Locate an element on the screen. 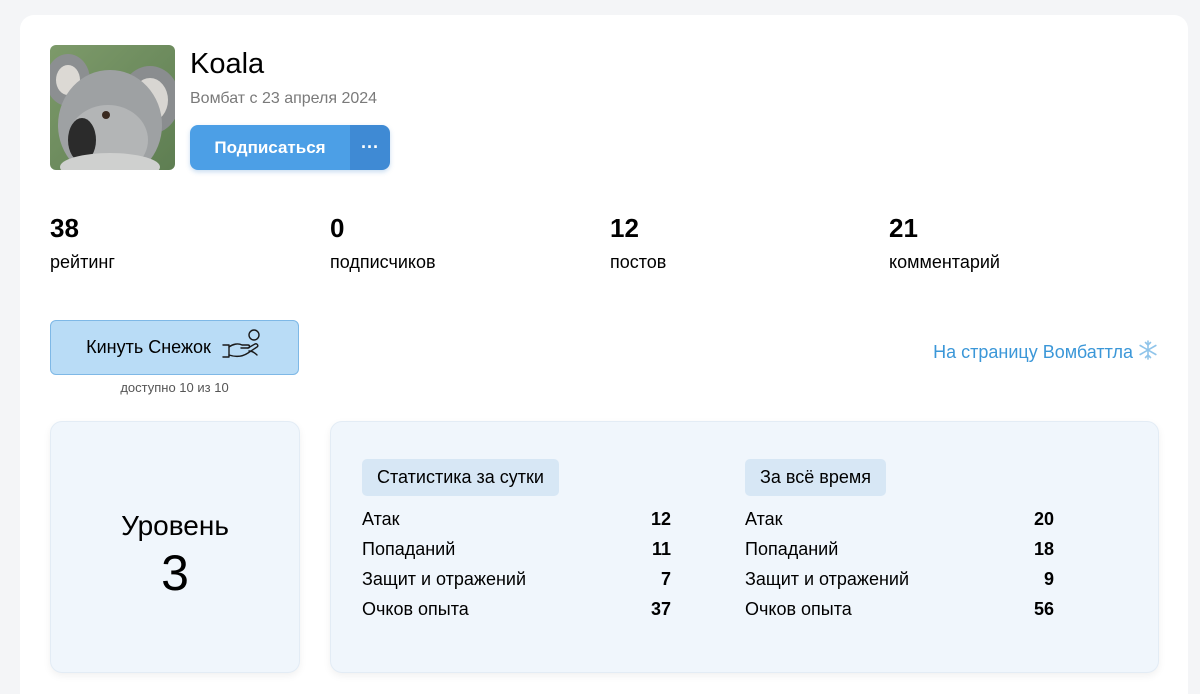  stat-rating: 38 рейтинг is located at coordinates (82, 243).